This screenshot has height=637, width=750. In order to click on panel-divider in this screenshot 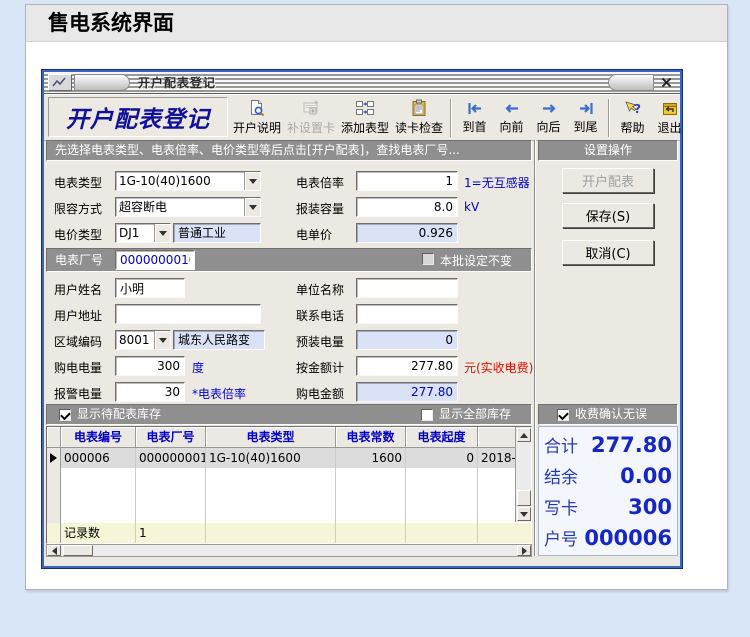, I will do `click(535, 348)`.